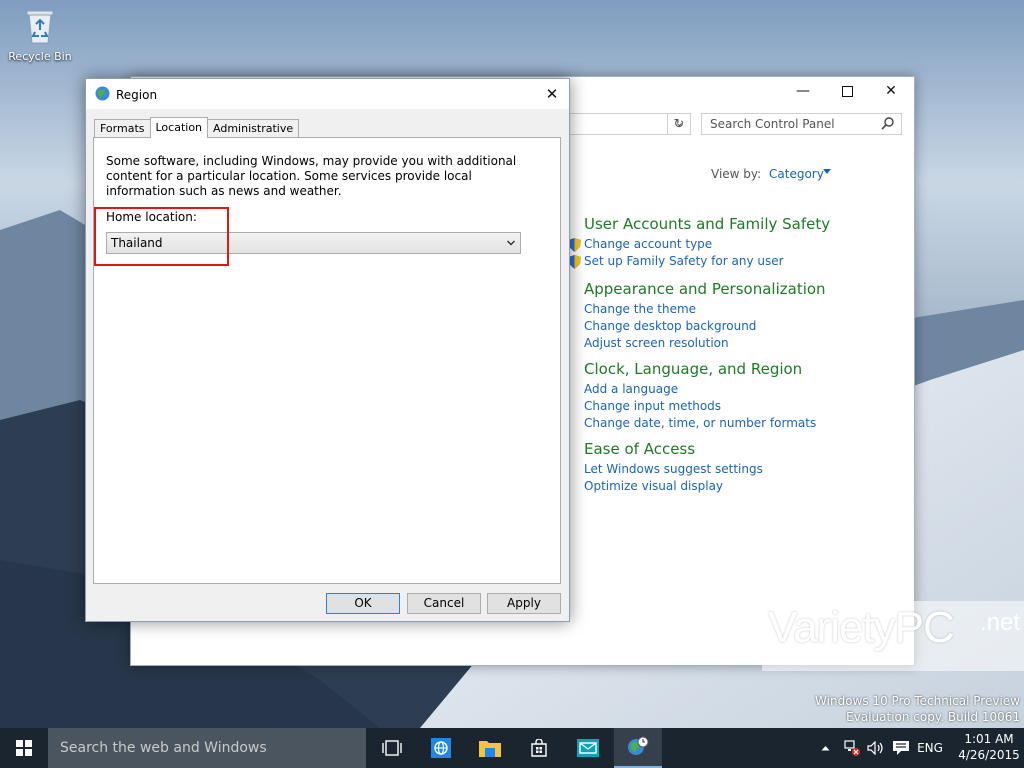 This screenshot has width=1024, height=768. Describe the element at coordinates (744, 309) in the screenshot. I see `link-change-theme: Change the theme` at that location.